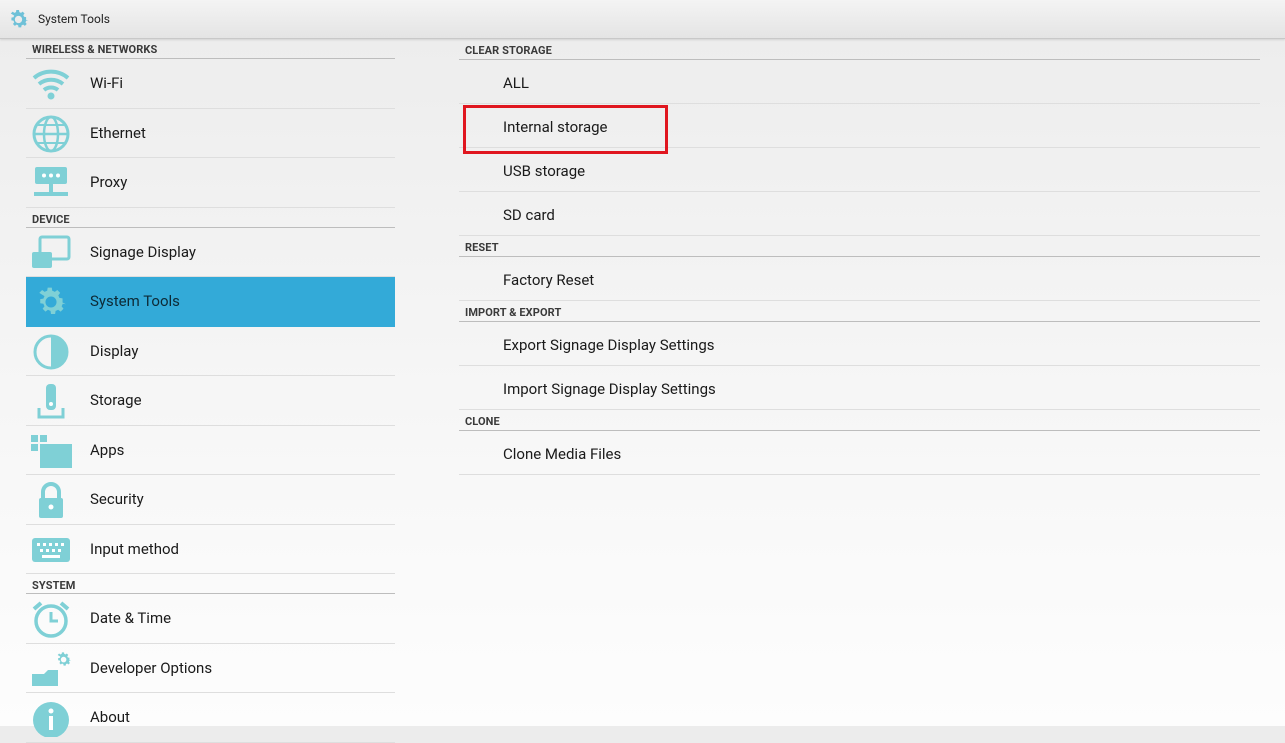  I want to click on nav-item-security: Security, so click(210, 500).